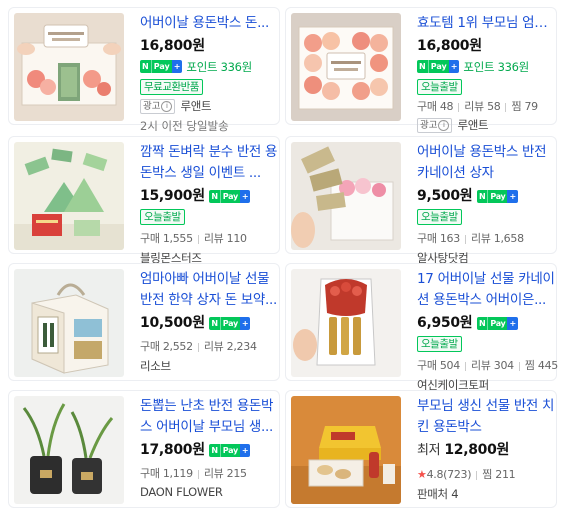 Image resolution: width=567 pixels, height=511 pixels. Describe the element at coordinates (209, 492) in the screenshot. I see `seller-name: DAON FLOWER` at that location.